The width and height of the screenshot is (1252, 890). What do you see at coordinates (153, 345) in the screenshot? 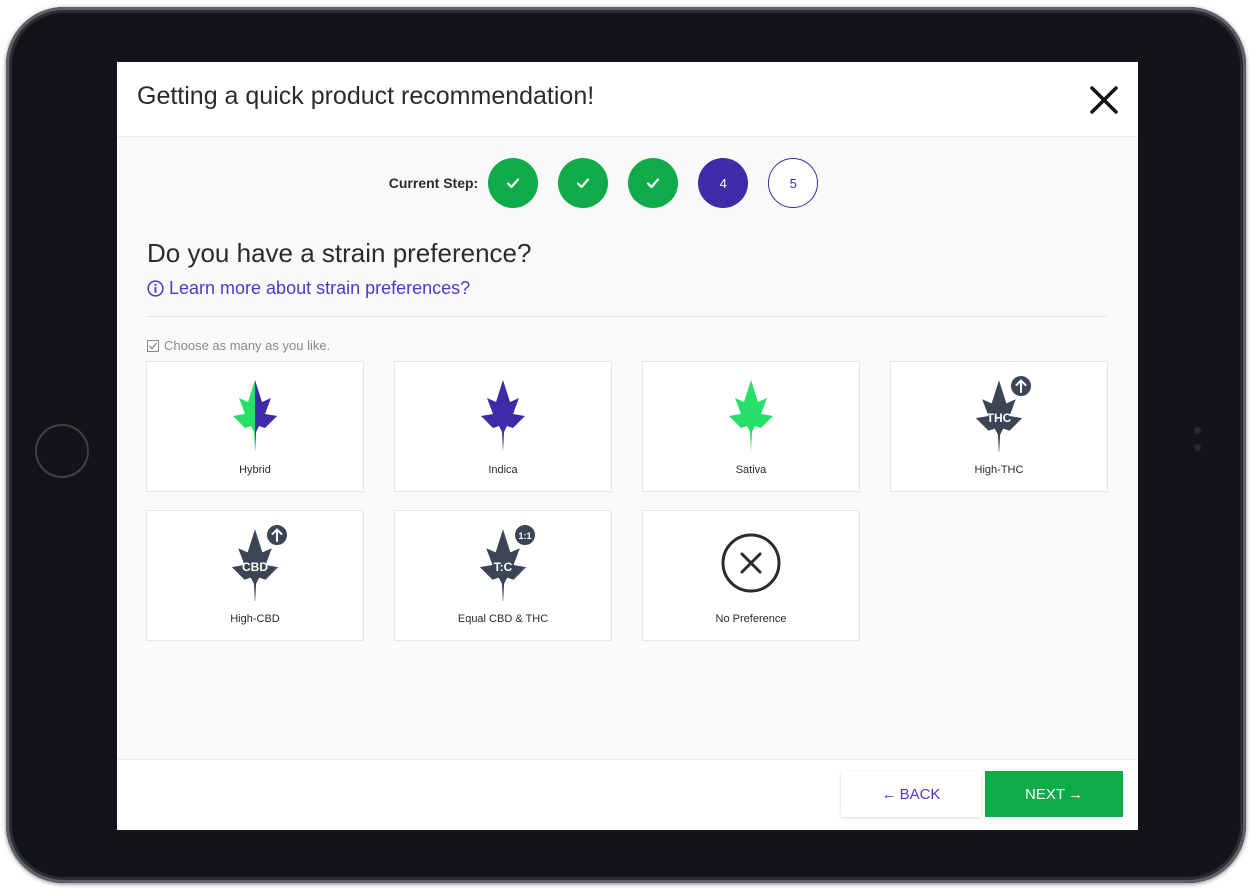
I see `checkbox-icon` at bounding box center [153, 345].